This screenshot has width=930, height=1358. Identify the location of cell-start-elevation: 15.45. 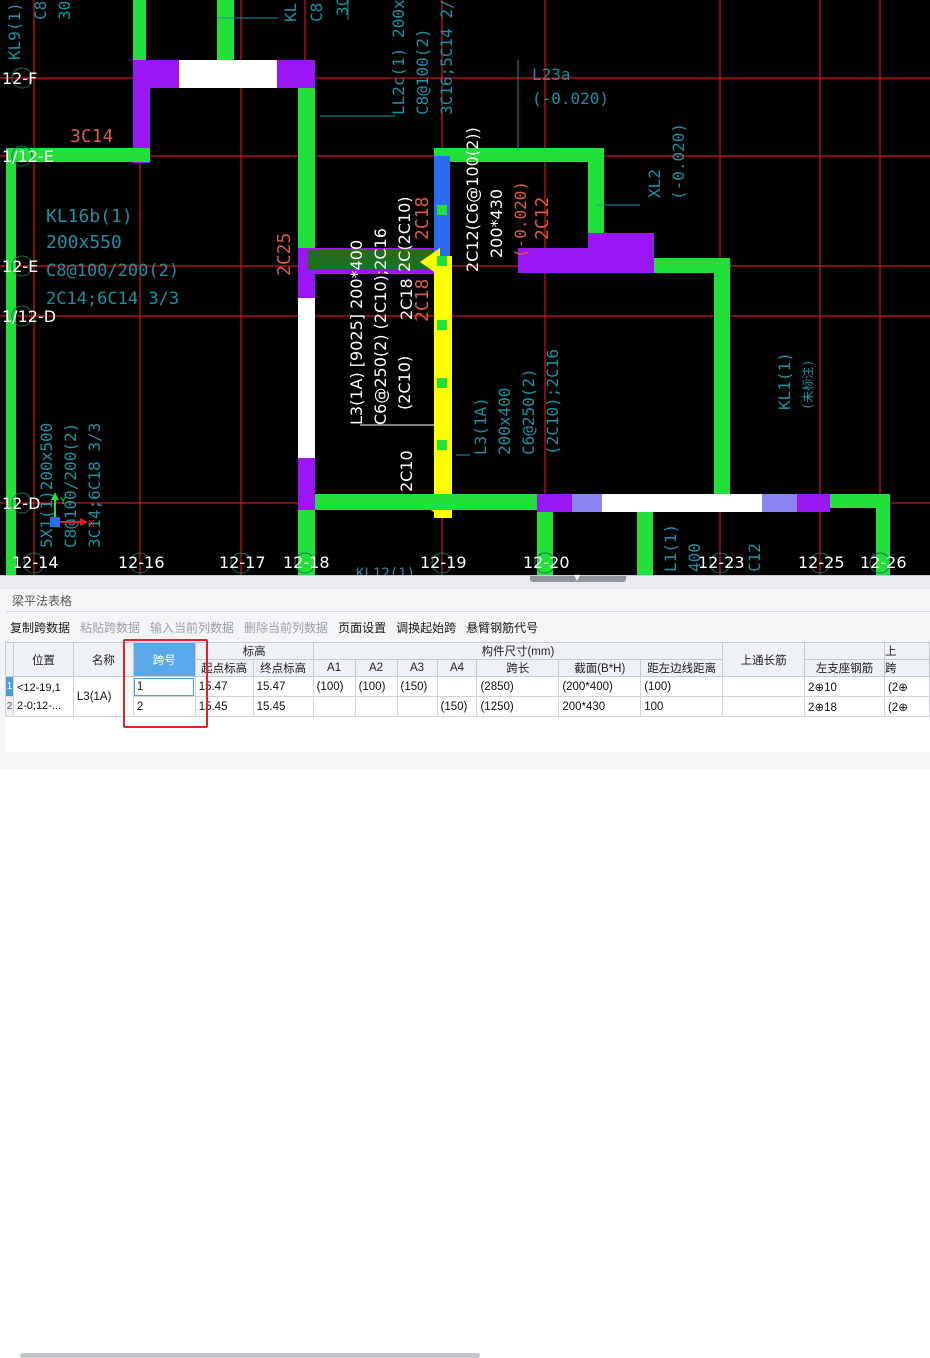
(224, 706).